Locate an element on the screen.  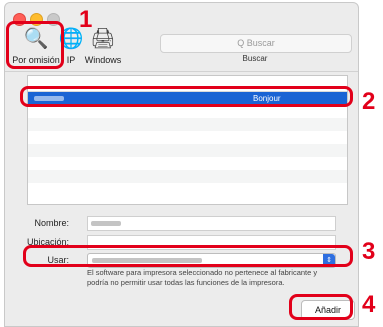
step-number-1: 1 is located at coordinates (86, 19).